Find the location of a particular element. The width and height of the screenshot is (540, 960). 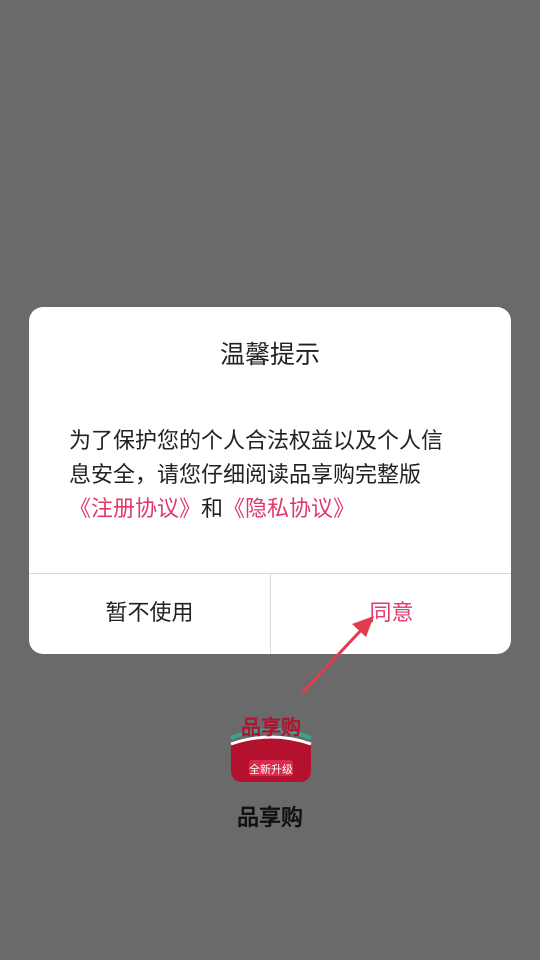

agree-button: 同意 is located at coordinates (391, 614).